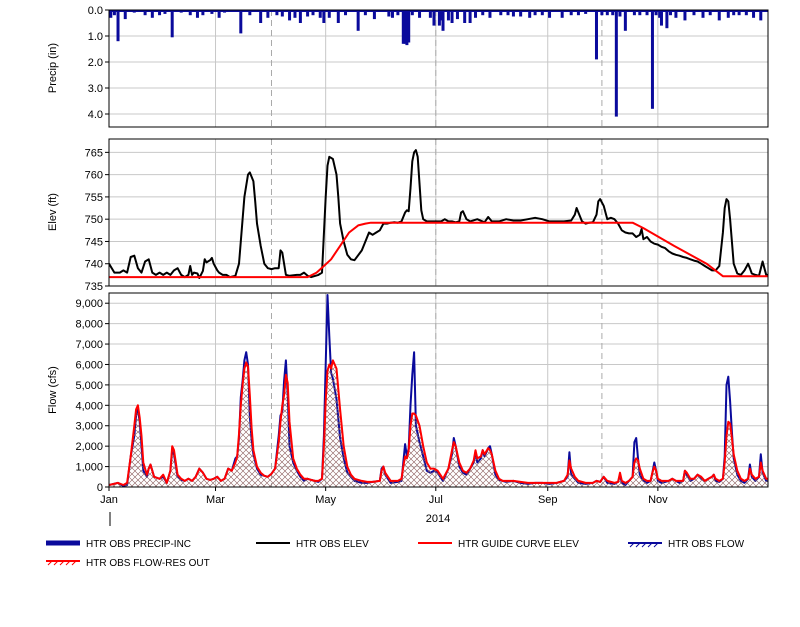  I want to click on flow-ytick-label: 5,000, so click(89, 386).